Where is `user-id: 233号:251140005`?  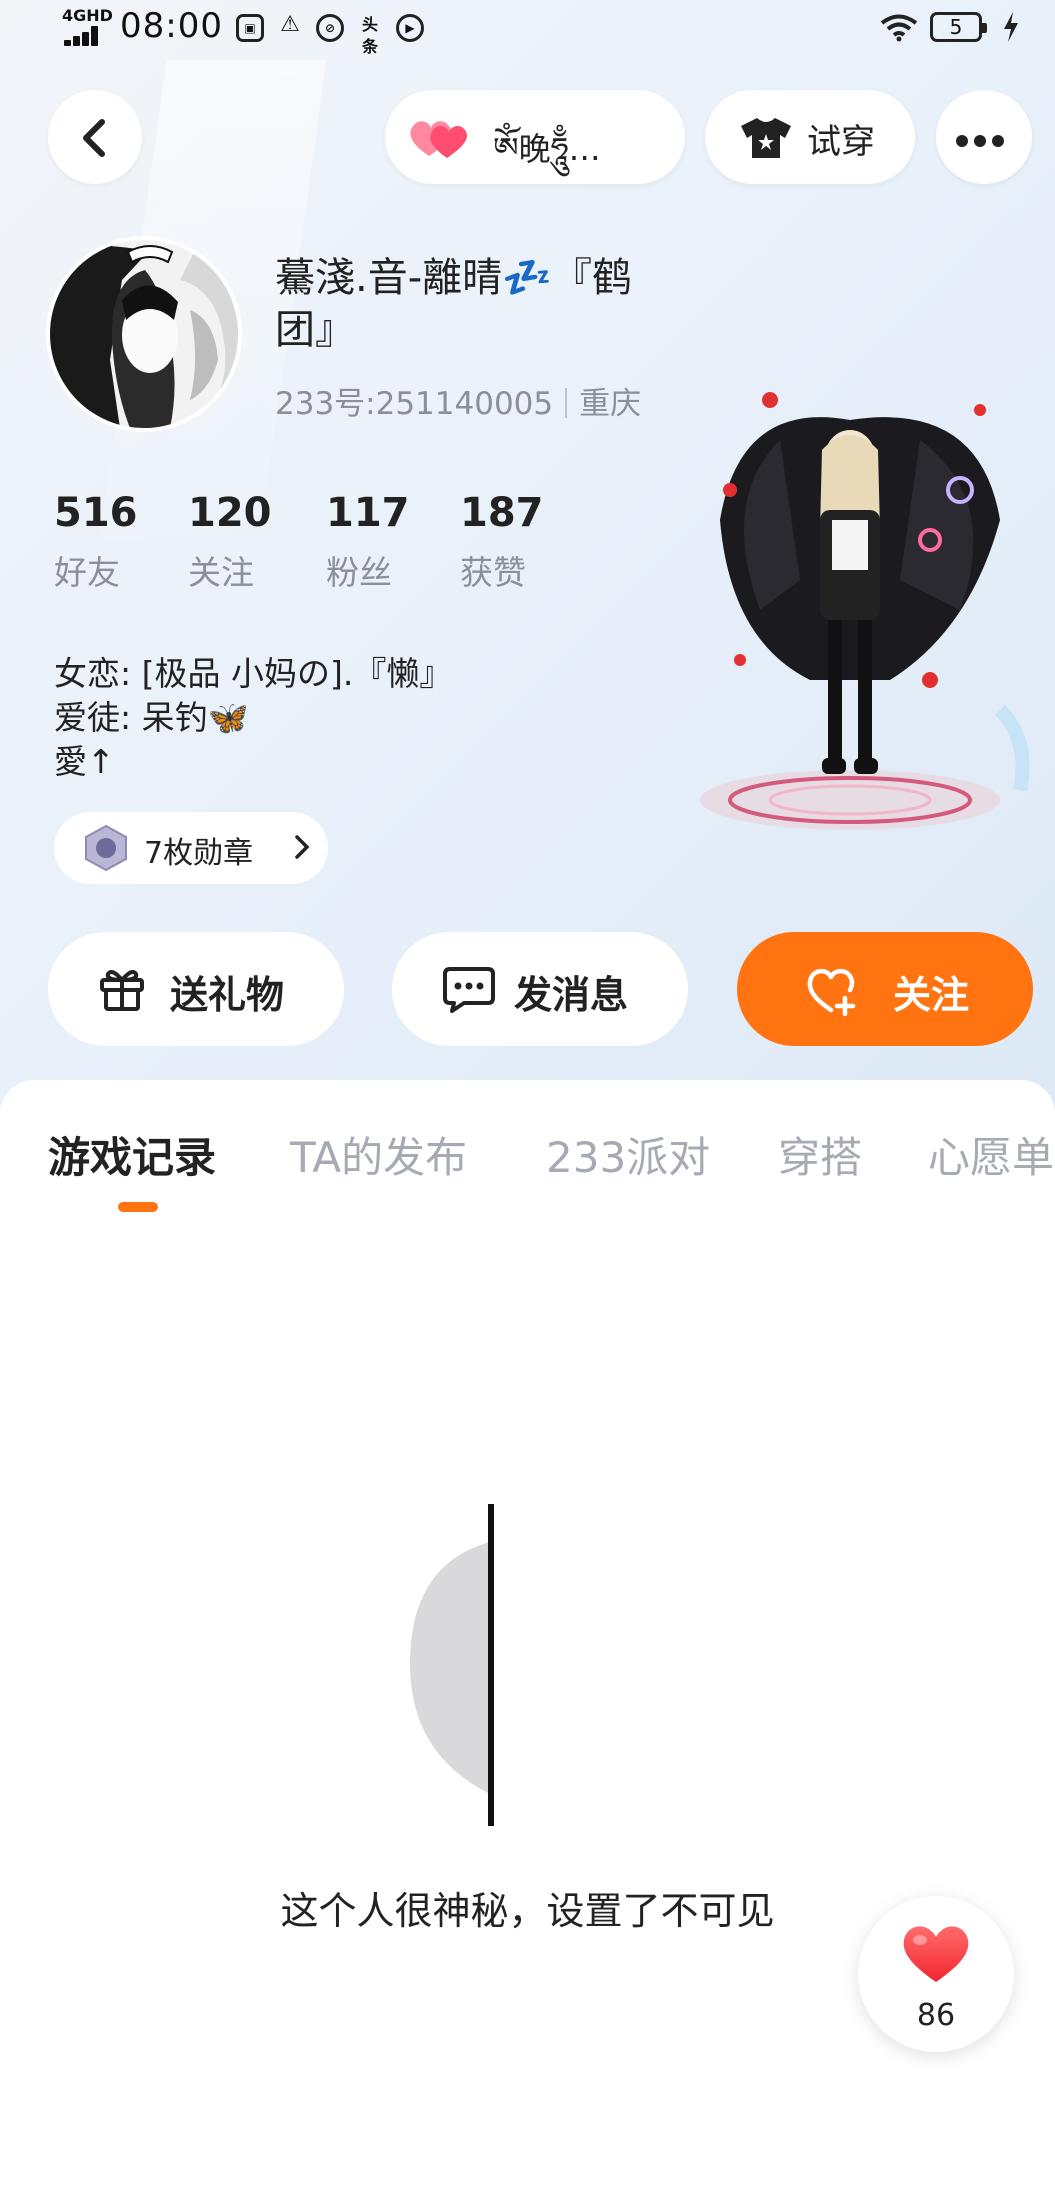
user-id: 233号:251140005 is located at coordinates (414, 404).